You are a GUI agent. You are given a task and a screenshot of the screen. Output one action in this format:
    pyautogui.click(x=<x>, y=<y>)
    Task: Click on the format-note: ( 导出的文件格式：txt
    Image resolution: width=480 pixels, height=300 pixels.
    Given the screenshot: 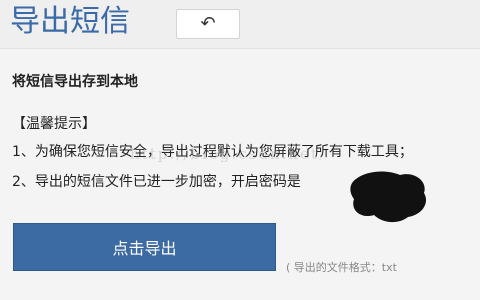 What is the action you would take?
    pyautogui.click(x=341, y=267)
    